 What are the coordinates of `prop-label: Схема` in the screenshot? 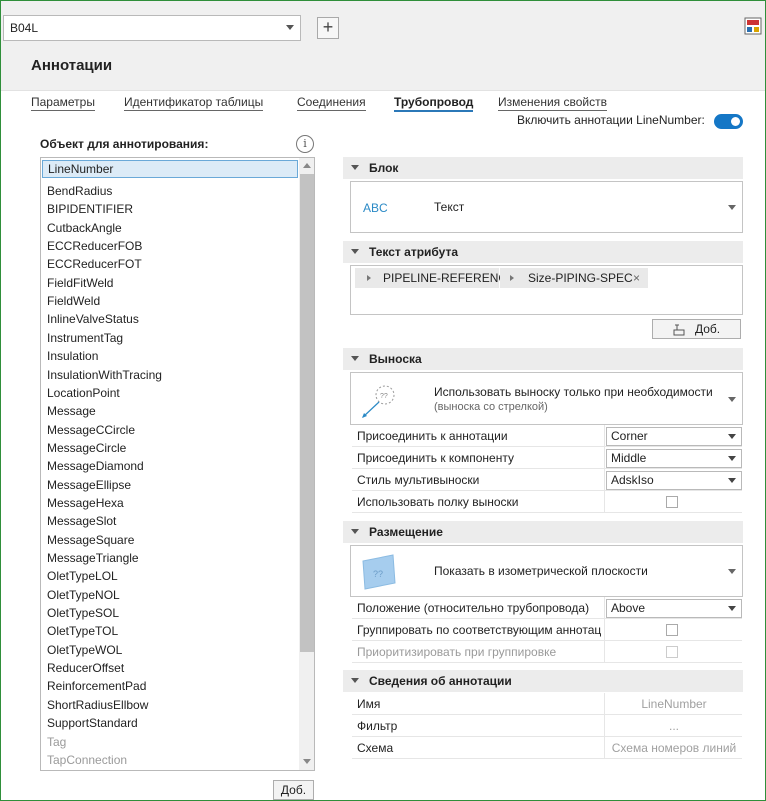 It's located at (375, 748).